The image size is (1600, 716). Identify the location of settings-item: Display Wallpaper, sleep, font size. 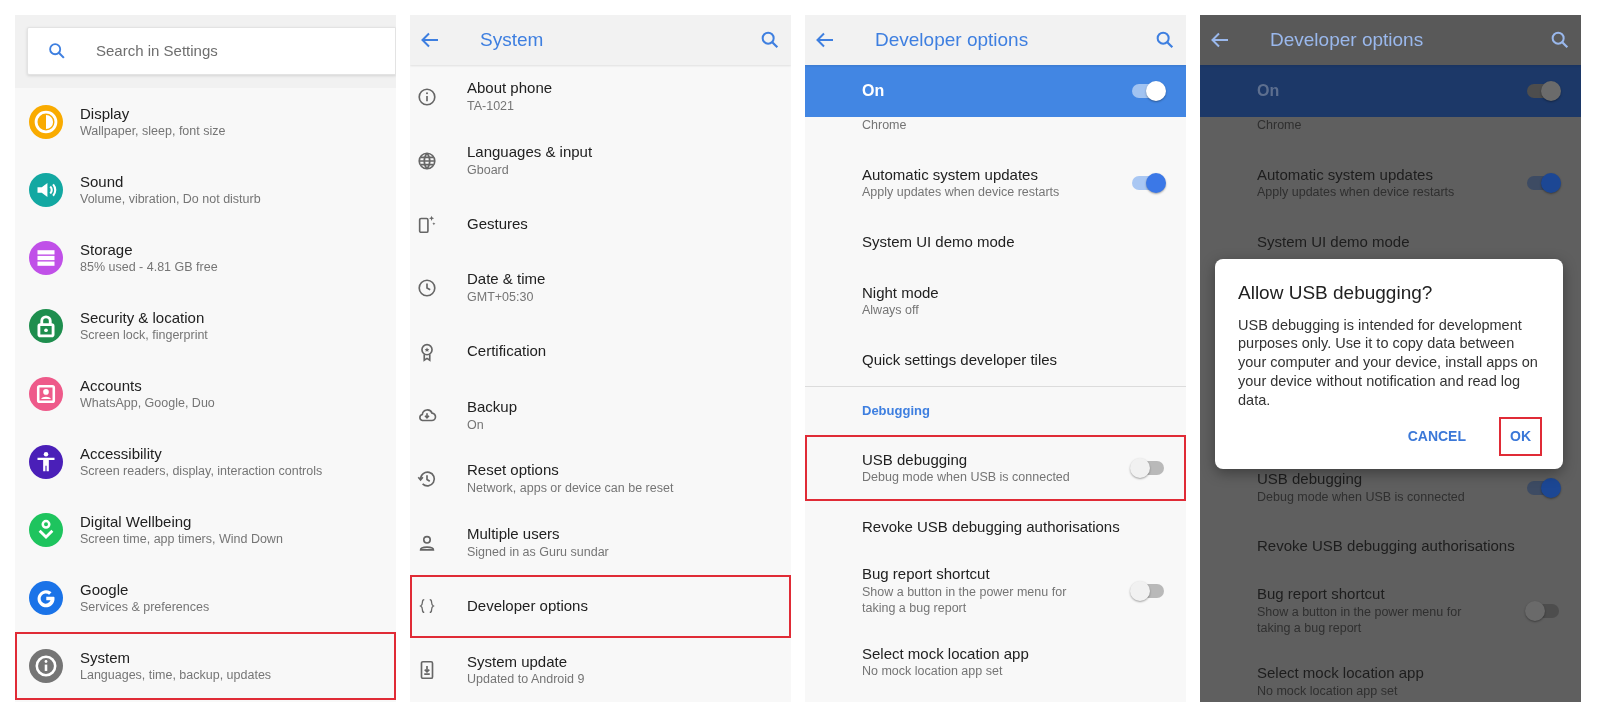
(205, 122).